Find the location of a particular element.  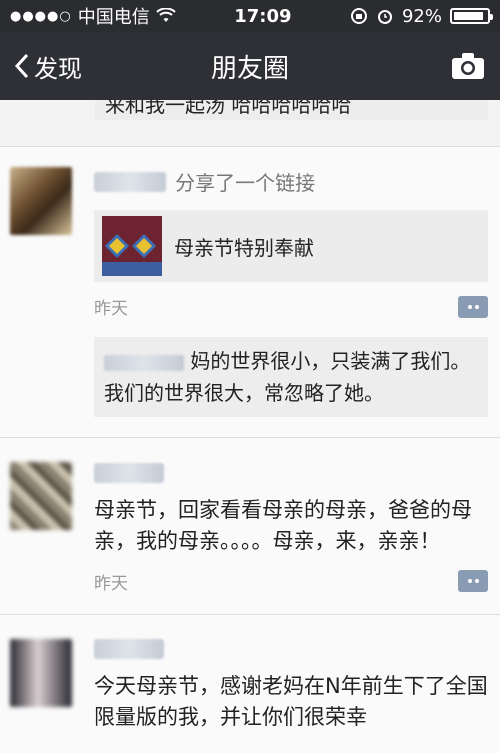

post-text: 今天母亲节，感谢老妈在N年前生下了全国限量版的我，并让你们很荣幸 is located at coordinates (291, 702).